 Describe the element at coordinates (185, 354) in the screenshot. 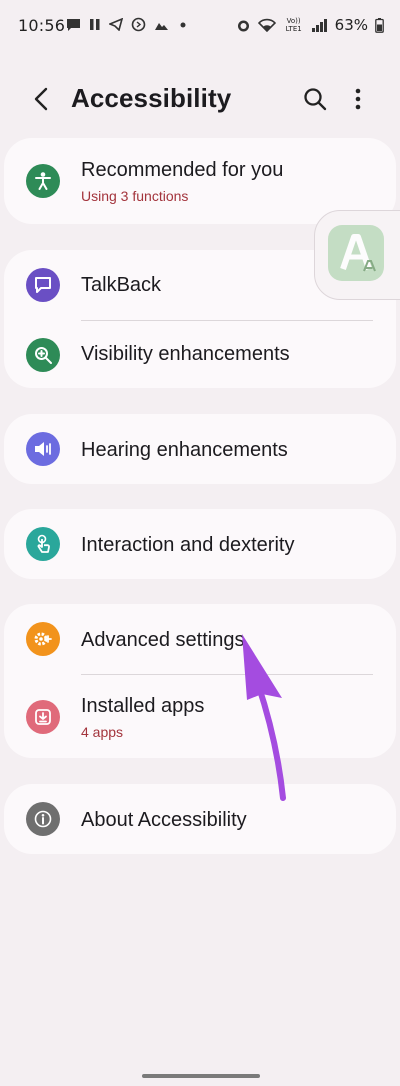

I see `visibility-title: Visibility enhancements` at that location.